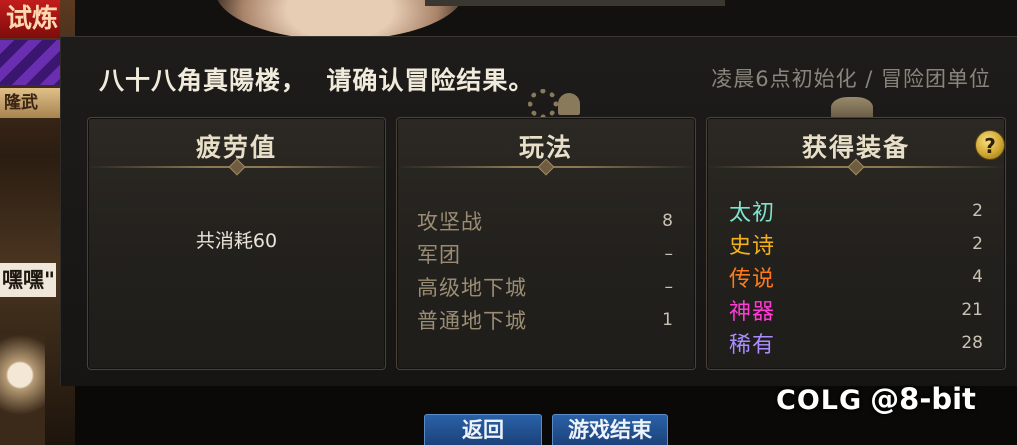 This screenshot has height=445, width=1017. What do you see at coordinates (31, 103) in the screenshot?
I see `background-sign: 隆武` at bounding box center [31, 103].